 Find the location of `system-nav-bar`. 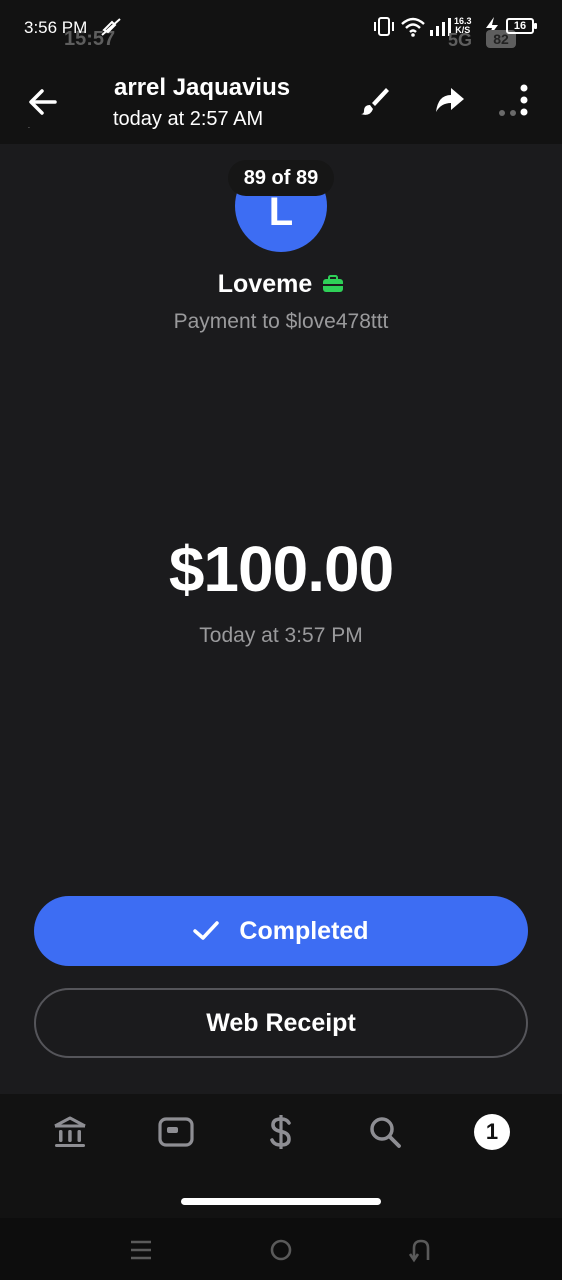

system-nav-bar is located at coordinates (281, 1249).